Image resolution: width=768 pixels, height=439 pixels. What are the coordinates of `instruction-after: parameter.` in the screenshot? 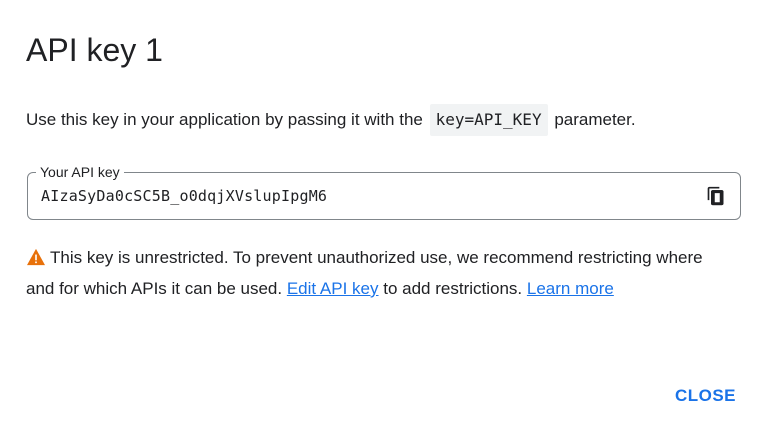 It's located at (595, 119).